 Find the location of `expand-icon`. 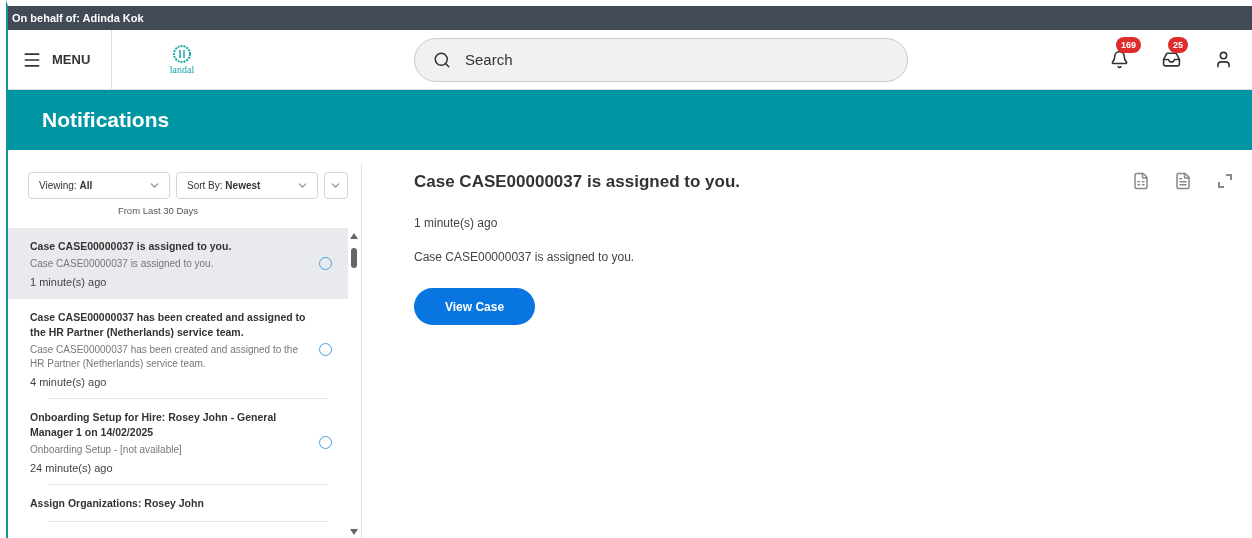

expand-icon is located at coordinates (1225, 181).